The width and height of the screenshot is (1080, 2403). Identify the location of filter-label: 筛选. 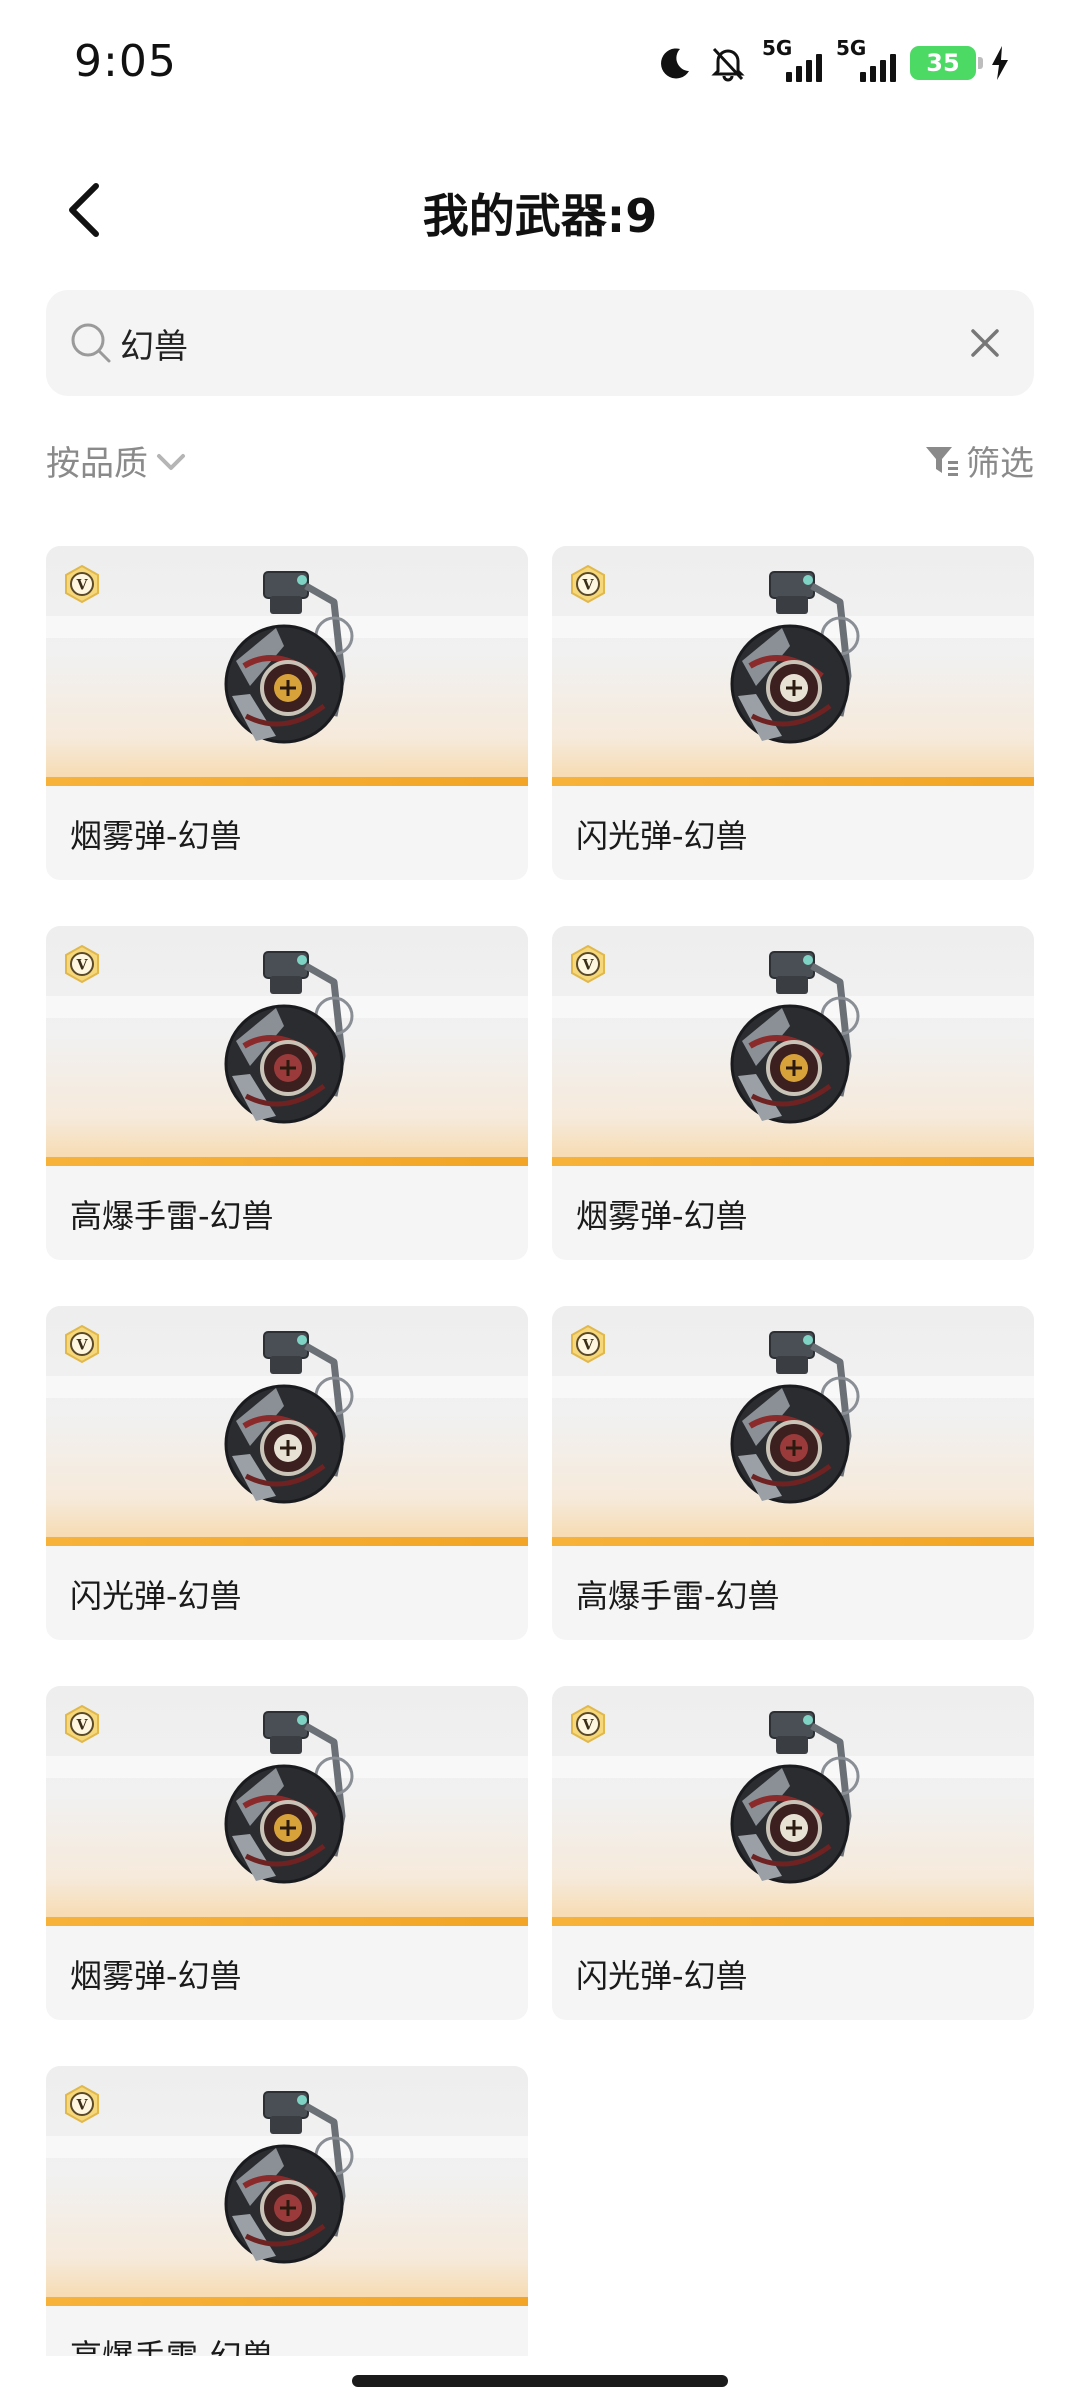
(1000, 464).